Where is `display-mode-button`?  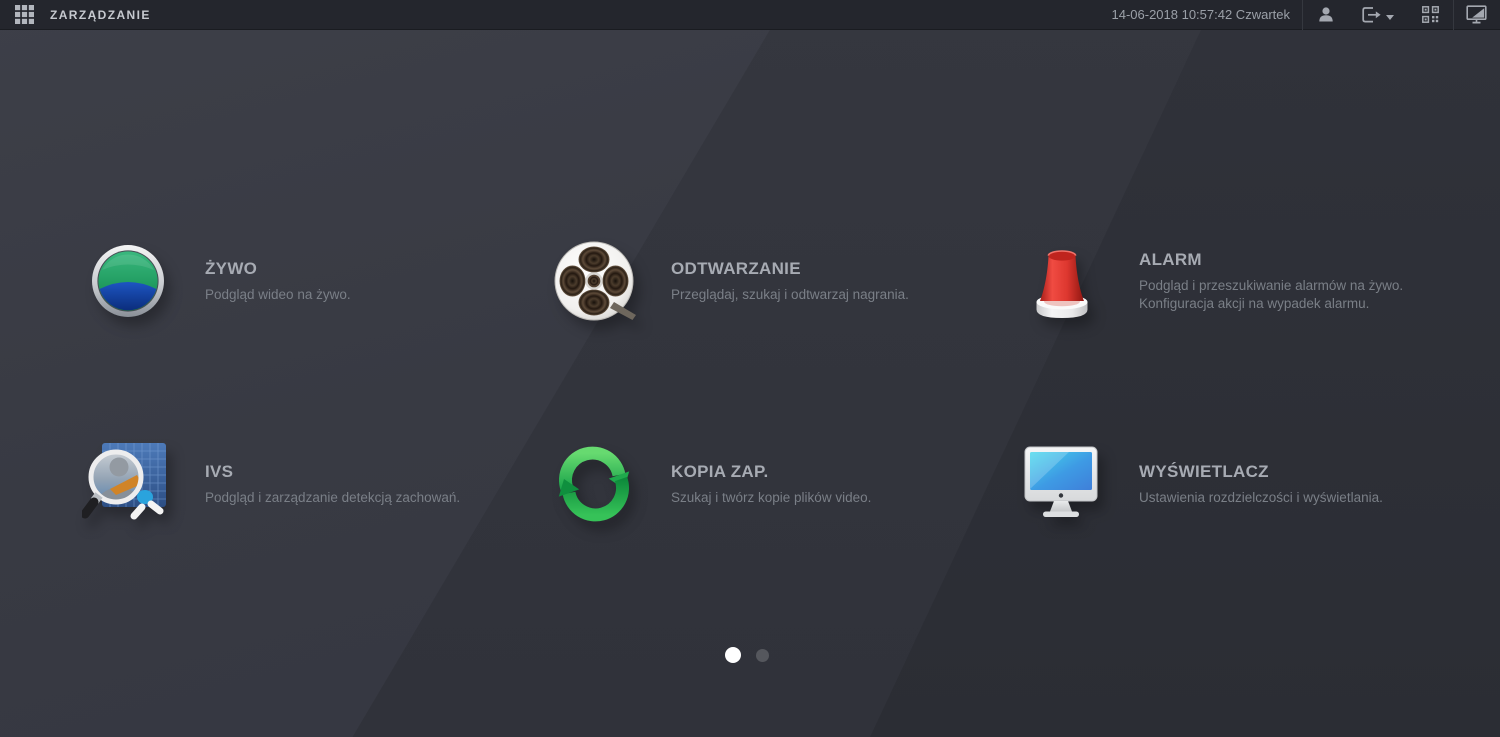
display-mode-button is located at coordinates (1477, 15).